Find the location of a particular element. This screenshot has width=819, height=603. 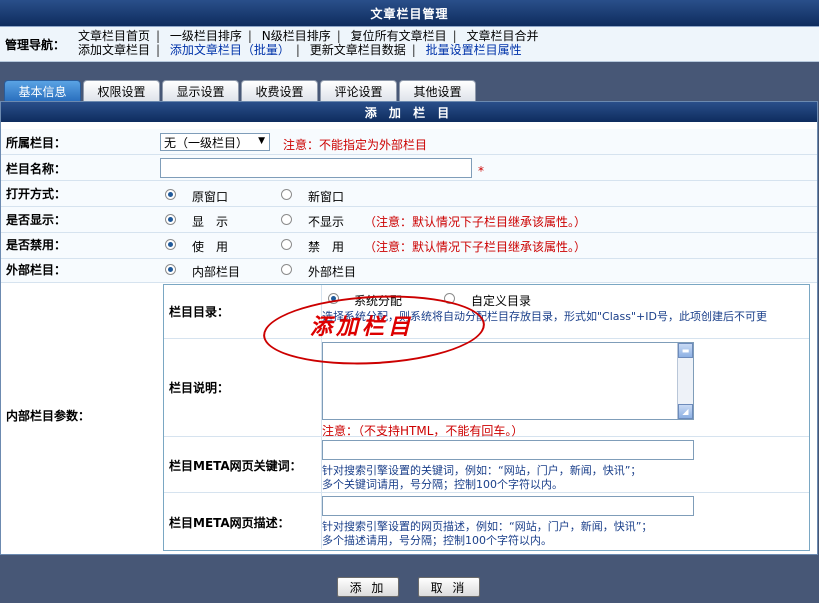

open-mode-same-window-radio is located at coordinates (170, 194).